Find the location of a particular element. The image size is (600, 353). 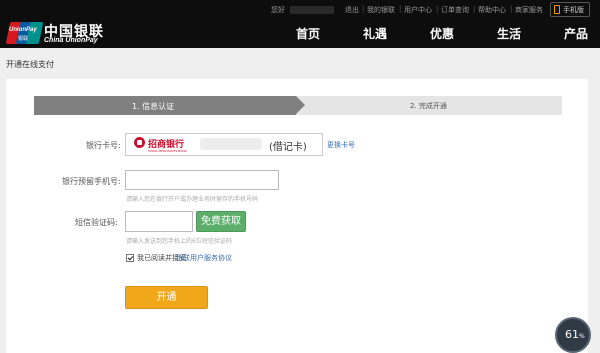

sms-code-input is located at coordinates (159, 221).